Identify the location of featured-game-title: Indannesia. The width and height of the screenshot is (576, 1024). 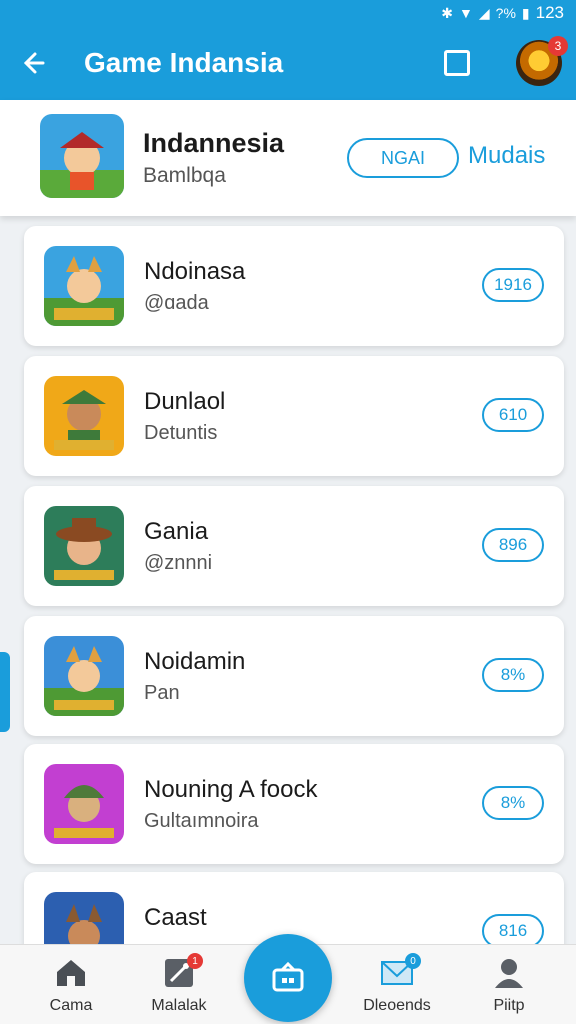
(214, 143).